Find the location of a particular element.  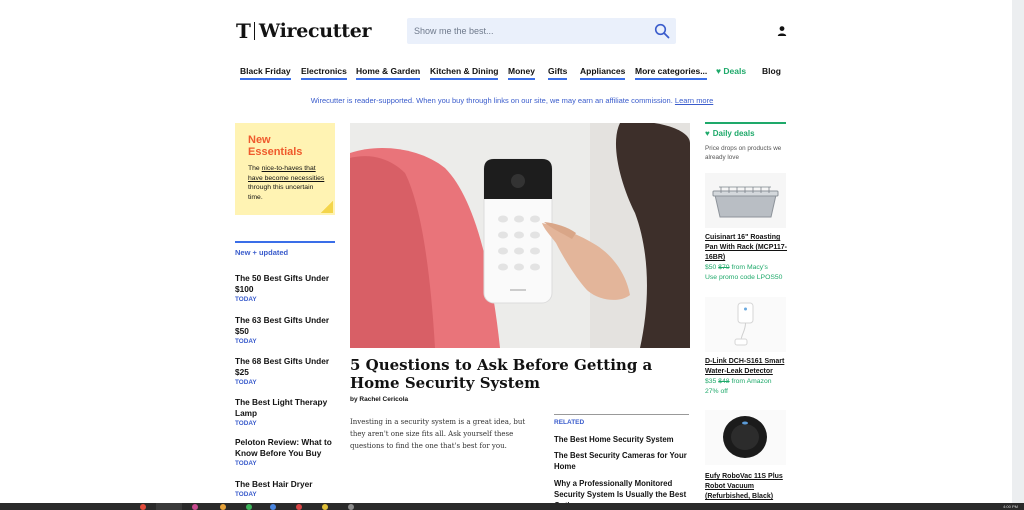

article-title: The 50 Best Gifts Under $100 is located at coordinates (285, 284).